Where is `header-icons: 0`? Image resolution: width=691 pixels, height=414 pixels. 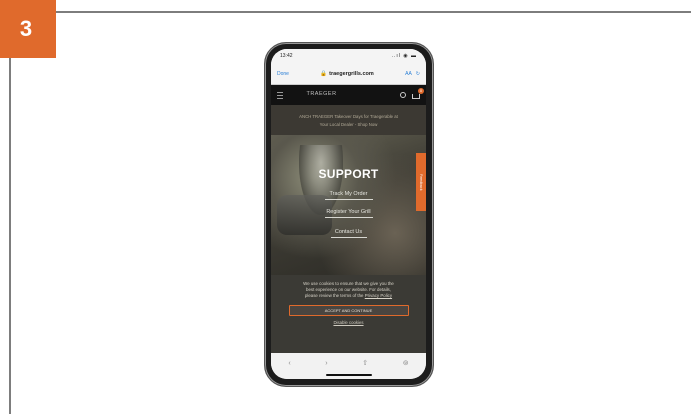 header-icons: 0 is located at coordinates (412, 93).